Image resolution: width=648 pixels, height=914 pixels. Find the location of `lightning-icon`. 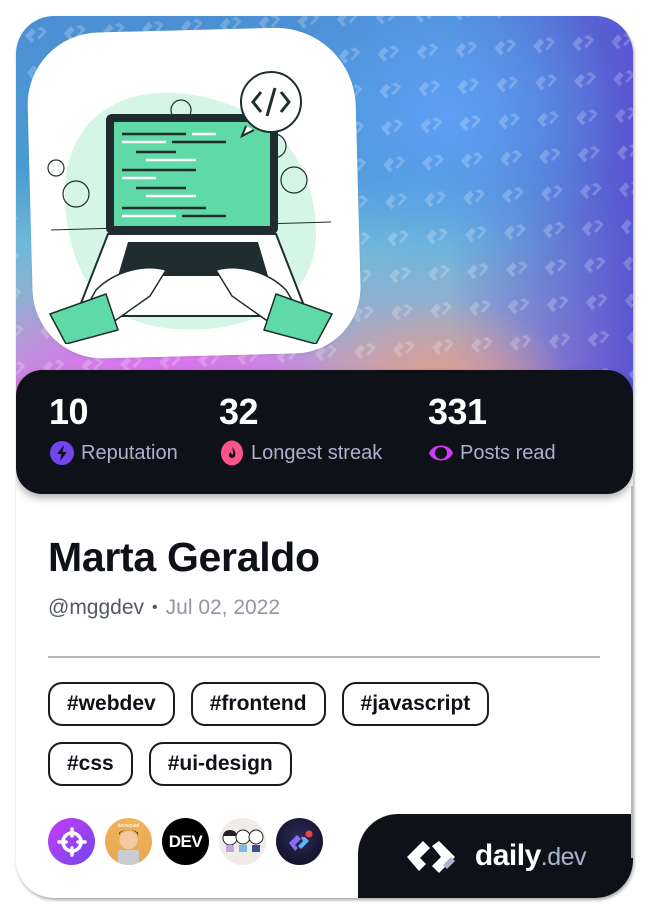

lightning-icon is located at coordinates (62, 453).